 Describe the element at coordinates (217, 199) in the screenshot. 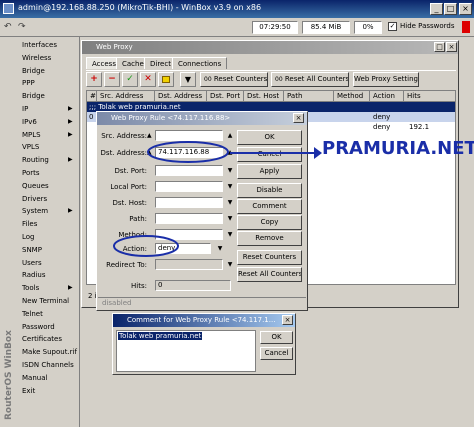

I see `annotation-overlay` at that location.